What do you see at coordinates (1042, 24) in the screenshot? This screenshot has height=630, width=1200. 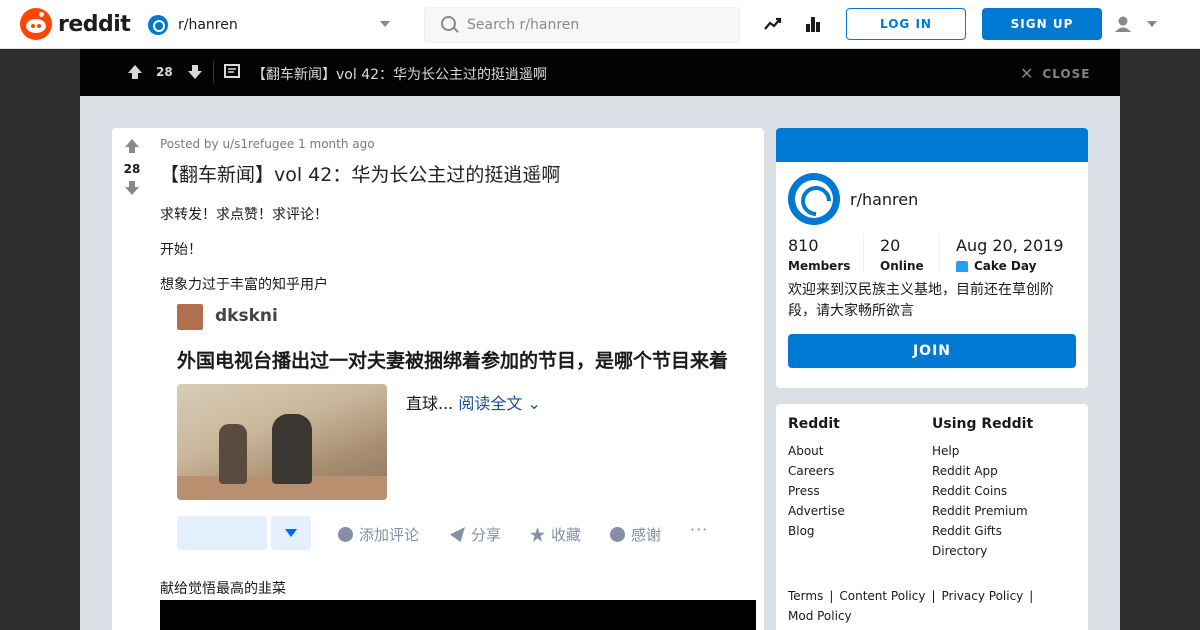 I see `signup-button: SIGN UP` at bounding box center [1042, 24].